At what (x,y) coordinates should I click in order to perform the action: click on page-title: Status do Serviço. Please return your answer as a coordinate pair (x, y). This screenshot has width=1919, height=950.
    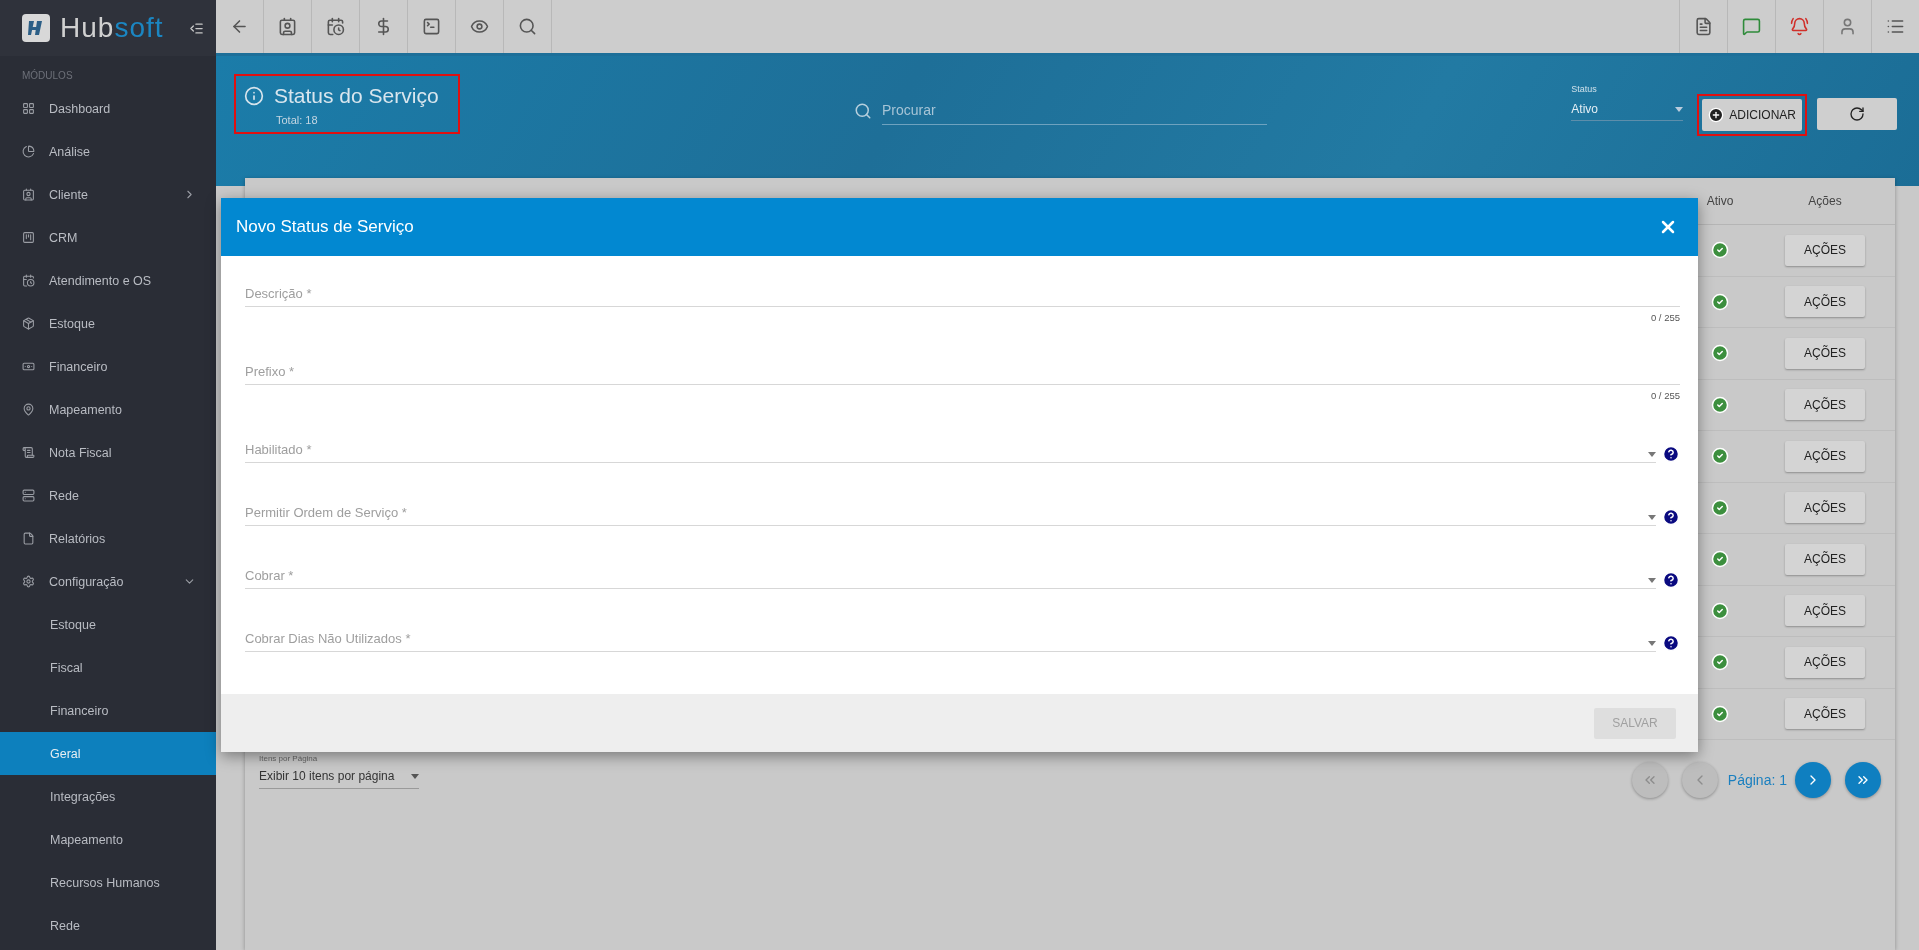
    Looking at the image, I should click on (356, 96).